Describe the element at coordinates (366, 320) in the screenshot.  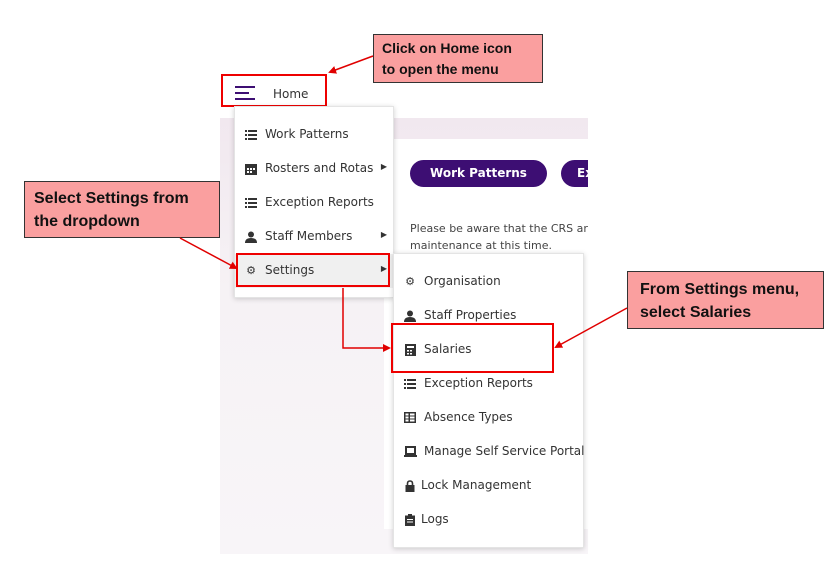
I see `arrow-settings-to-salaries` at that location.